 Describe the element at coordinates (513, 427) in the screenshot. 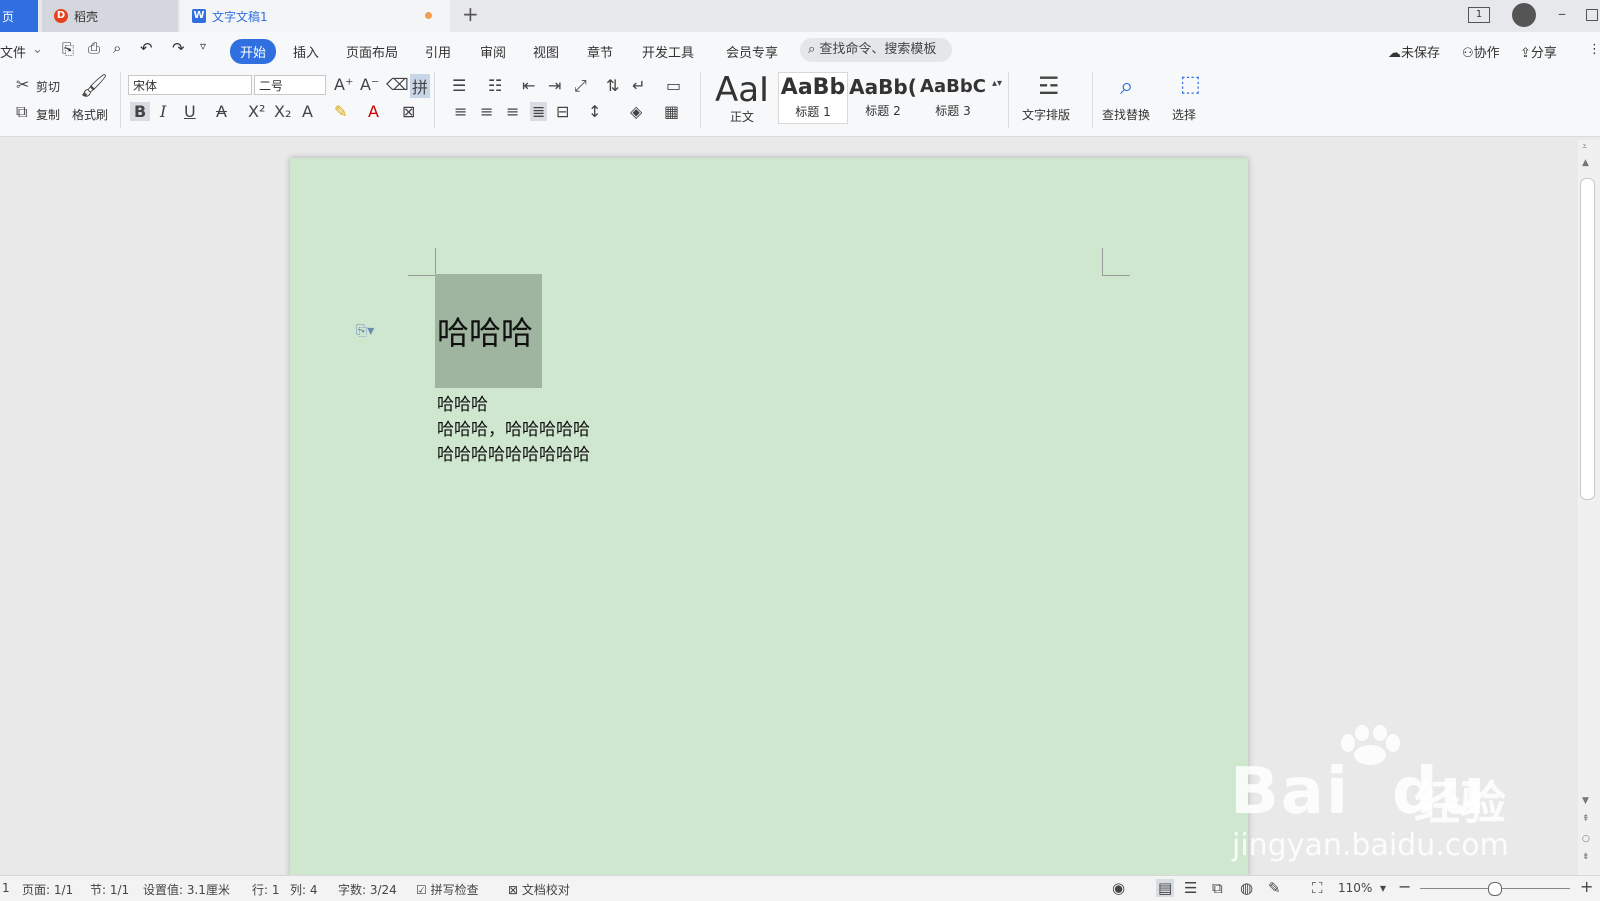

I see `document-line: 哈哈哈，哈哈哈哈哈` at that location.